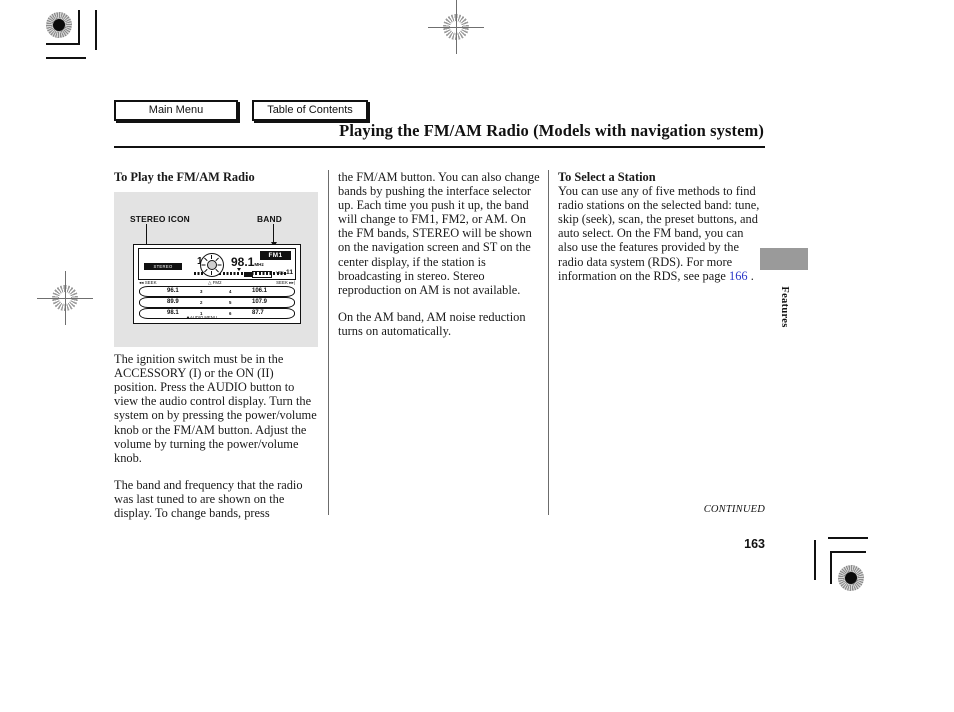 The height and width of the screenshot is (712, 954). What do you see at coordinates (173, 290) in the screenshot?
I see `preset-freq-3: 96.1` at bounding box center [173, 290].